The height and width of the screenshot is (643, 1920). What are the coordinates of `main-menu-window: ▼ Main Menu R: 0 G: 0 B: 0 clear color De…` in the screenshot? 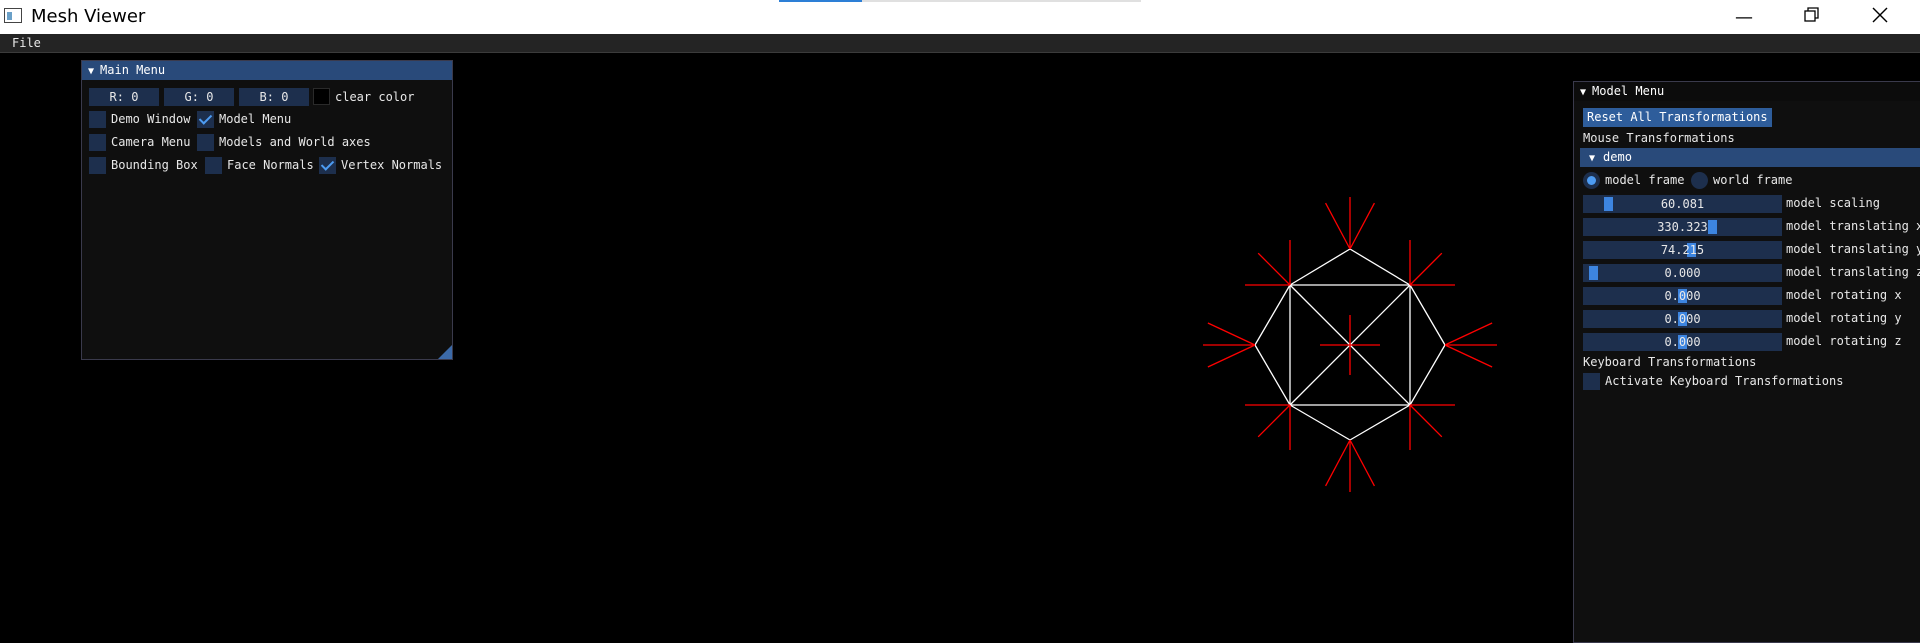 It's located at (267, 210).